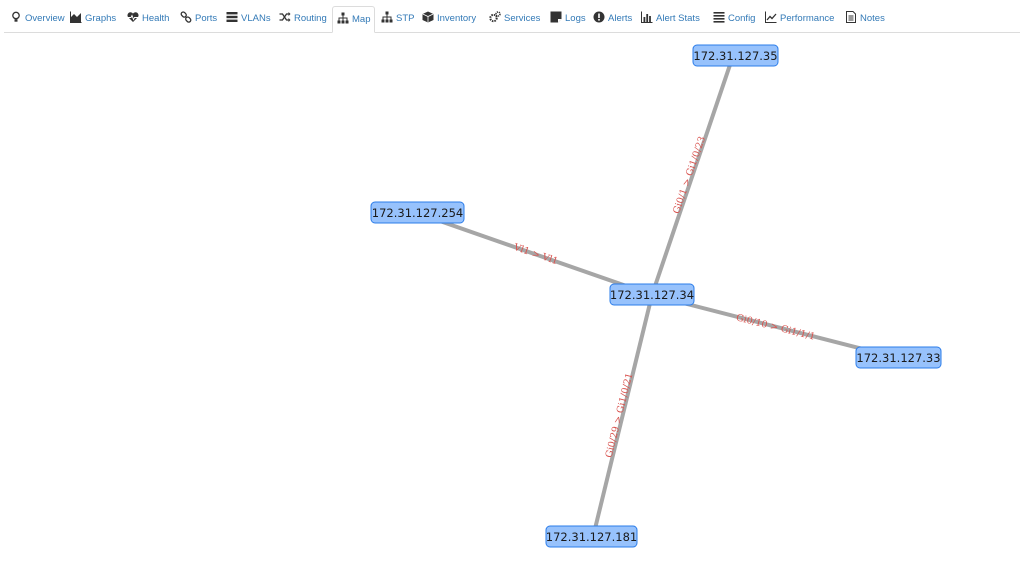  What do you see at coordinates (495, 17) in the screenshot?
I see `cogs-icon` at bounding box center [495, 17].